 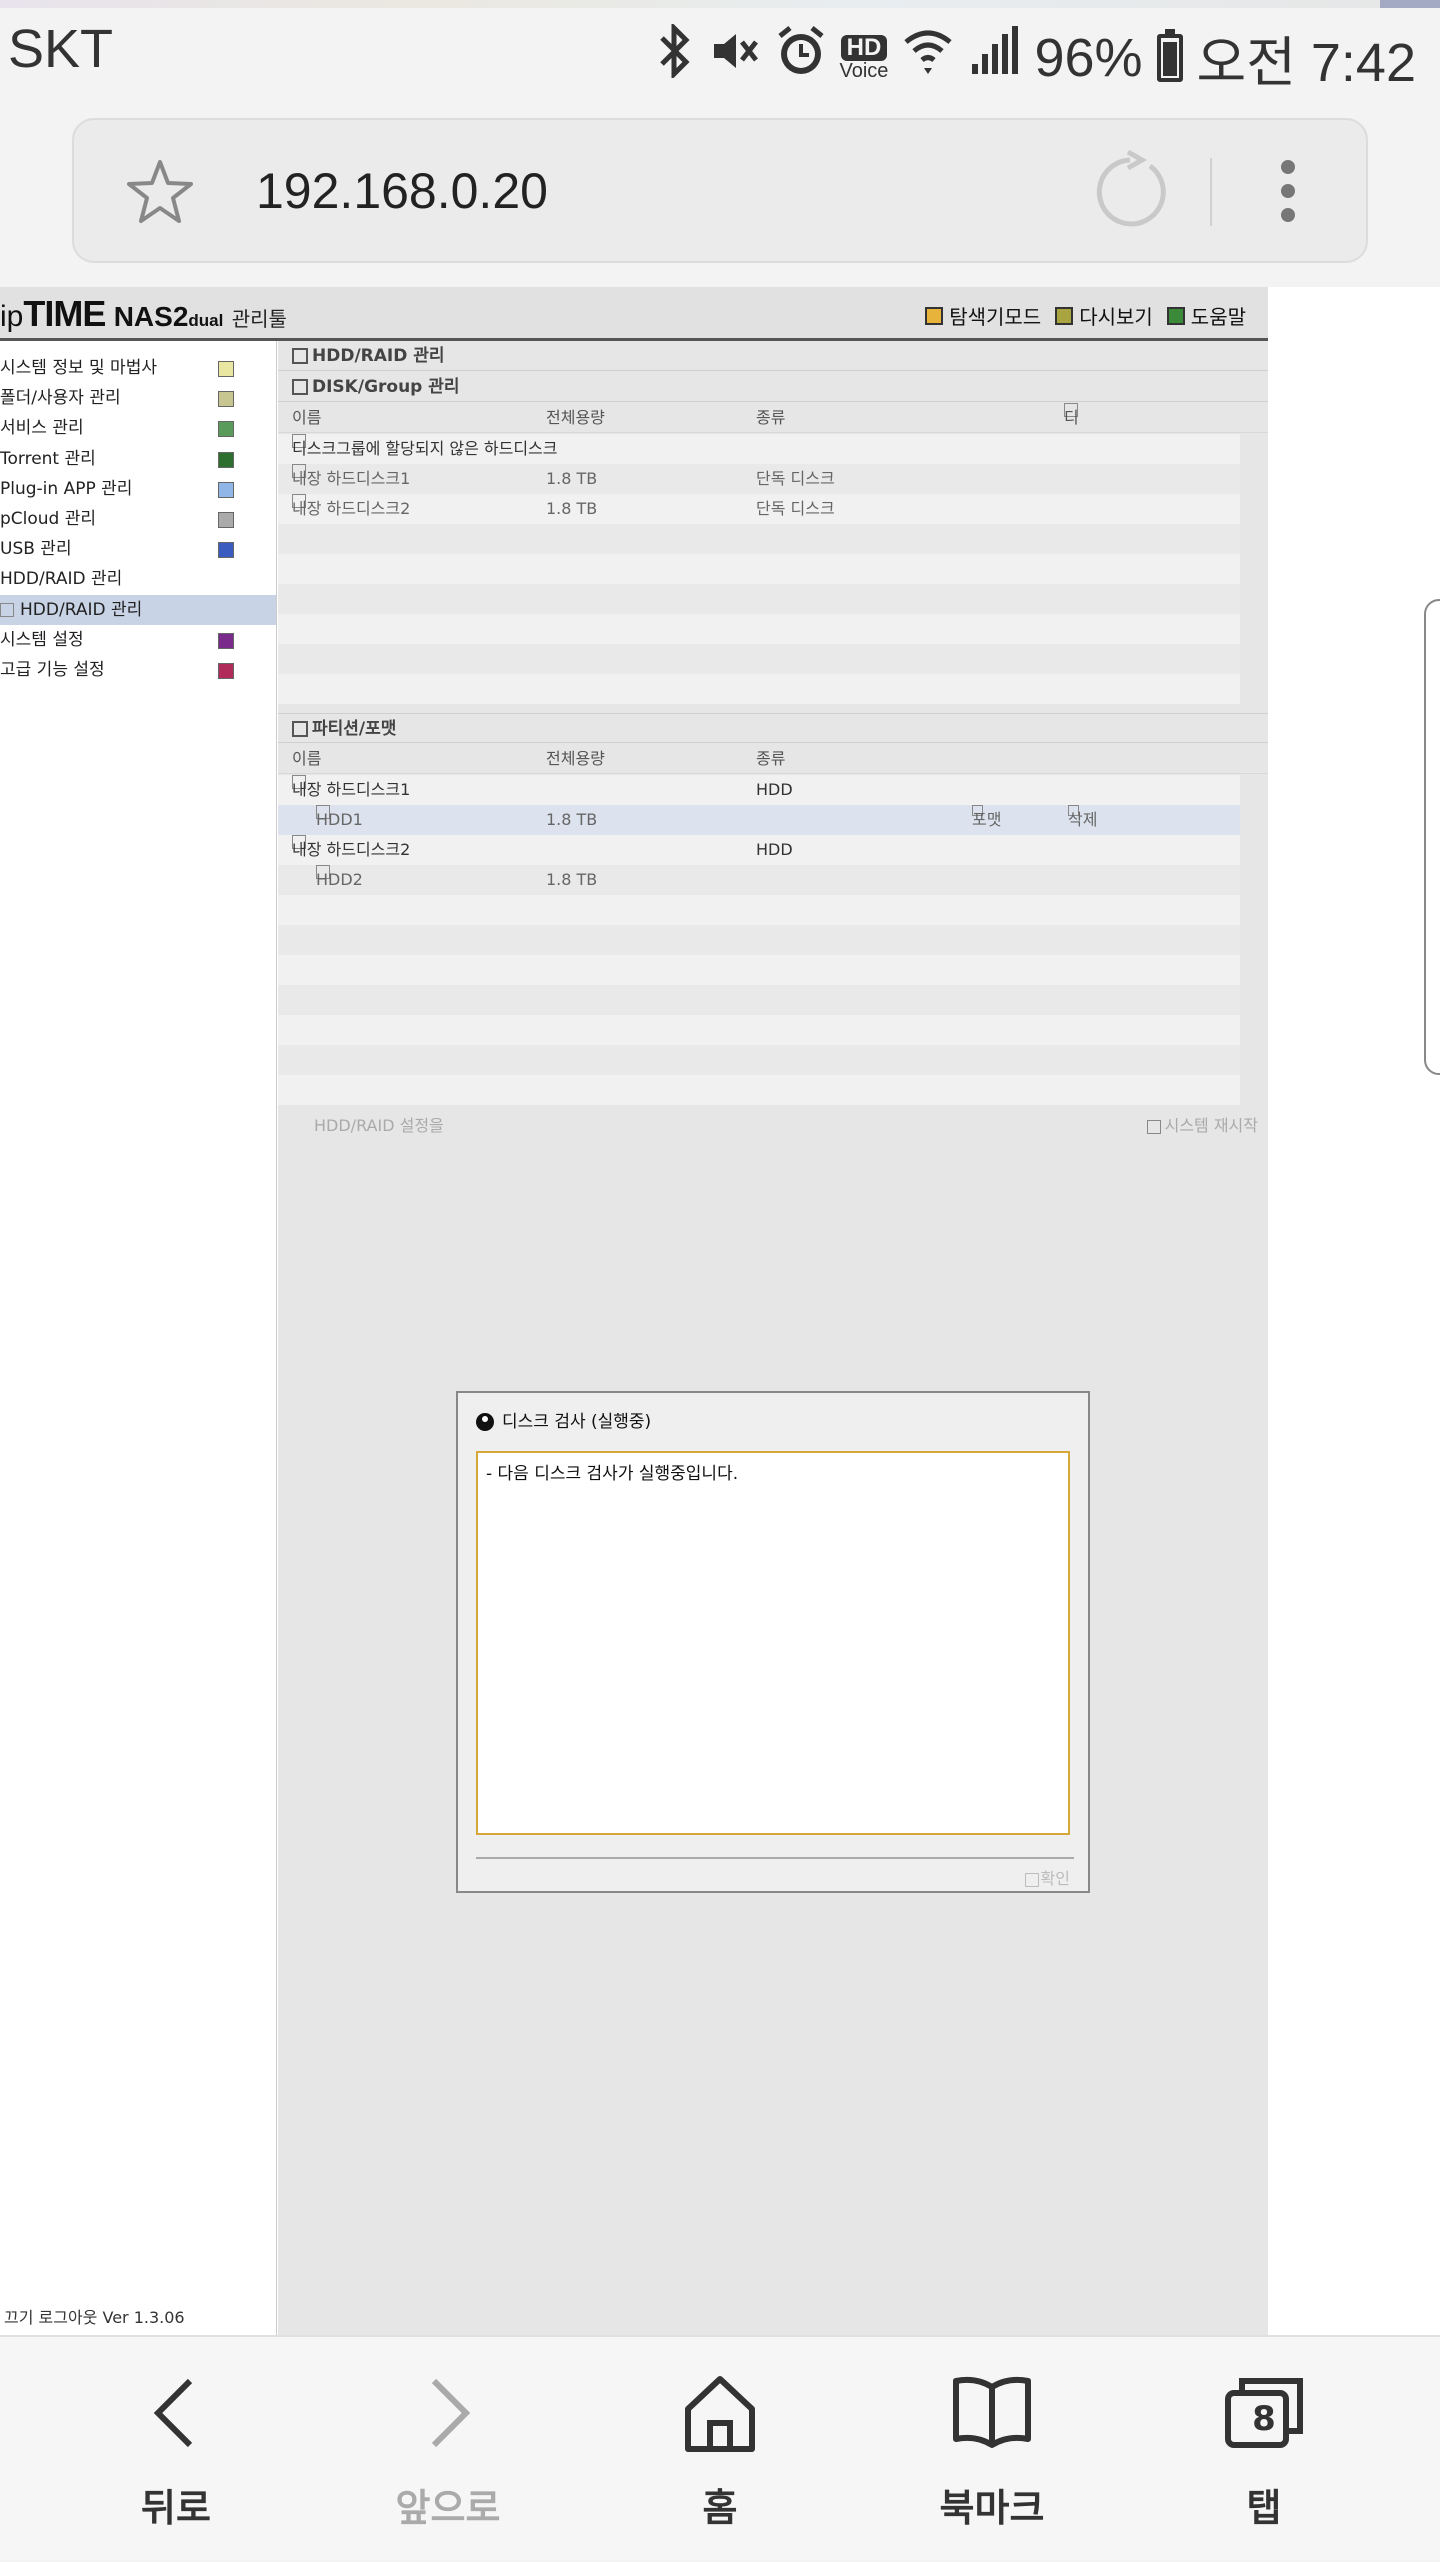 I want to click on folder-icon, so click(x=934, y=315).